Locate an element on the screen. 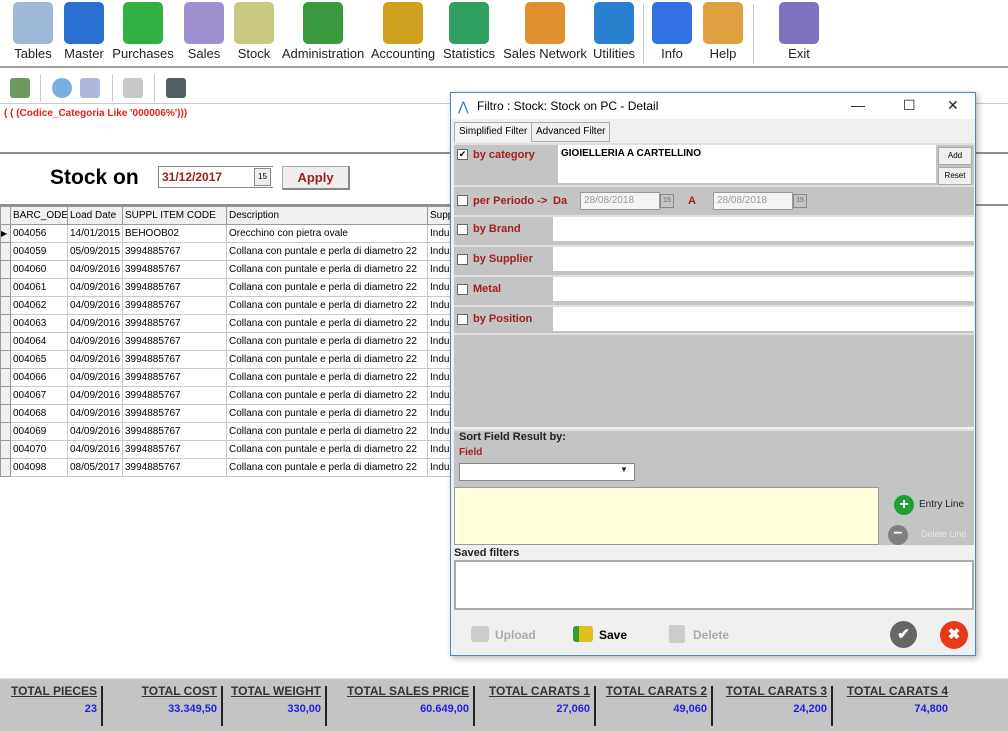  filter-row-supplier: by Supplier is located at coordinates (714, 260).